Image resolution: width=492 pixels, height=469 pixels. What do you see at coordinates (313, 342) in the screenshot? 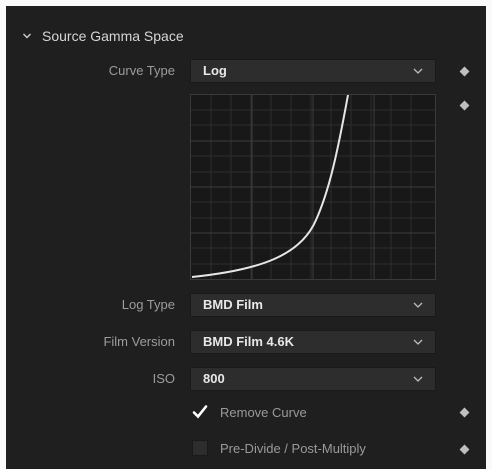
I see `film-version-dropdown: BMD Film 4.6K` at bounding box center [313, 342].